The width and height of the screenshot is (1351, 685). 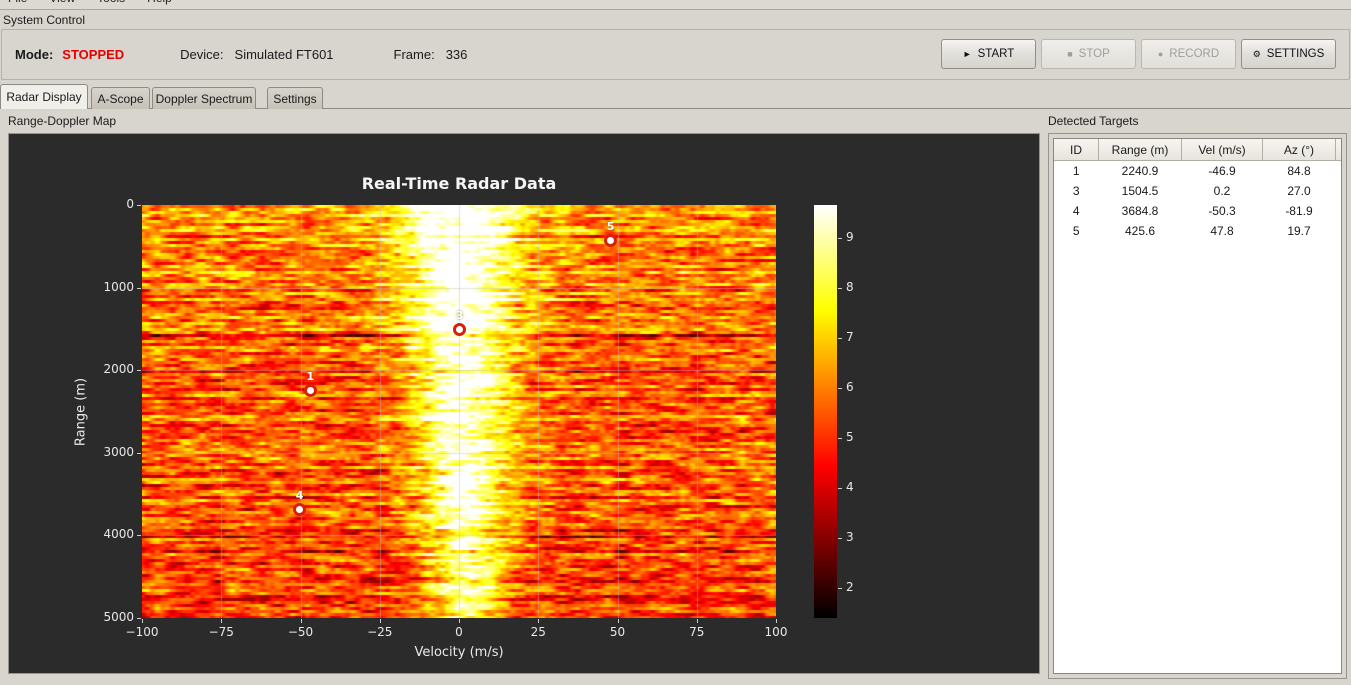 I want to click on target-cell: 3, so click(x=1076, y=191).